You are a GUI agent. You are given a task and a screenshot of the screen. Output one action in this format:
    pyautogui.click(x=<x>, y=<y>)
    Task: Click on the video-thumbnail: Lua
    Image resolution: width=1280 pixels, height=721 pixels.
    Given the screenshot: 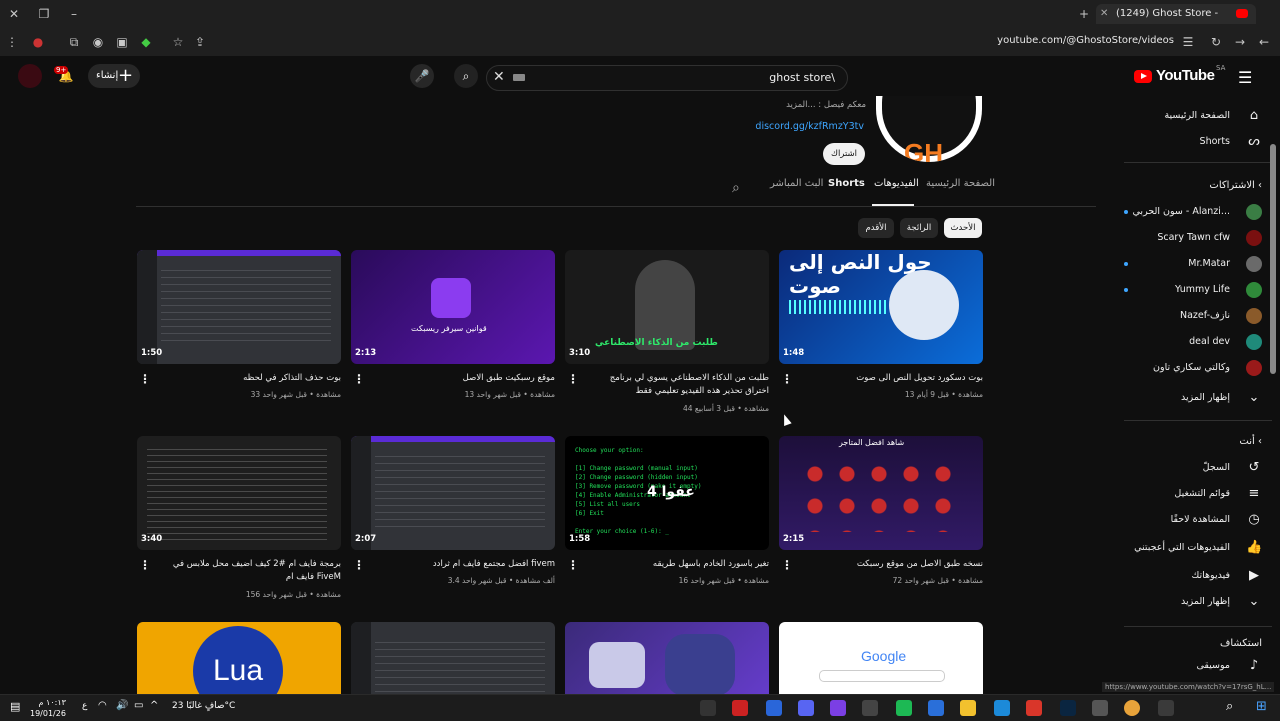 What is the action you would take?
    pyautogui.click(x=239, y=658)
    